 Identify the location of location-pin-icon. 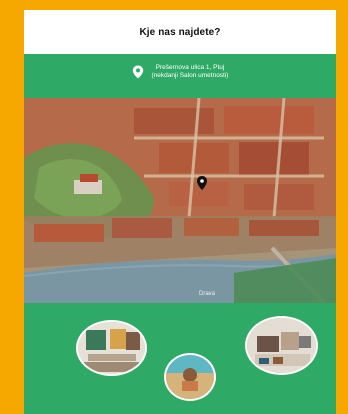
(137, 72).